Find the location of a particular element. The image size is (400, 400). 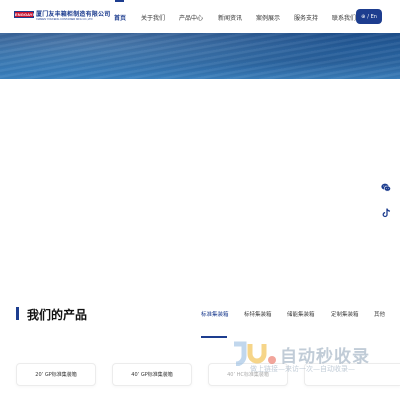

nav-item-cases: 案例展示 is located at coordinates (268, 17).